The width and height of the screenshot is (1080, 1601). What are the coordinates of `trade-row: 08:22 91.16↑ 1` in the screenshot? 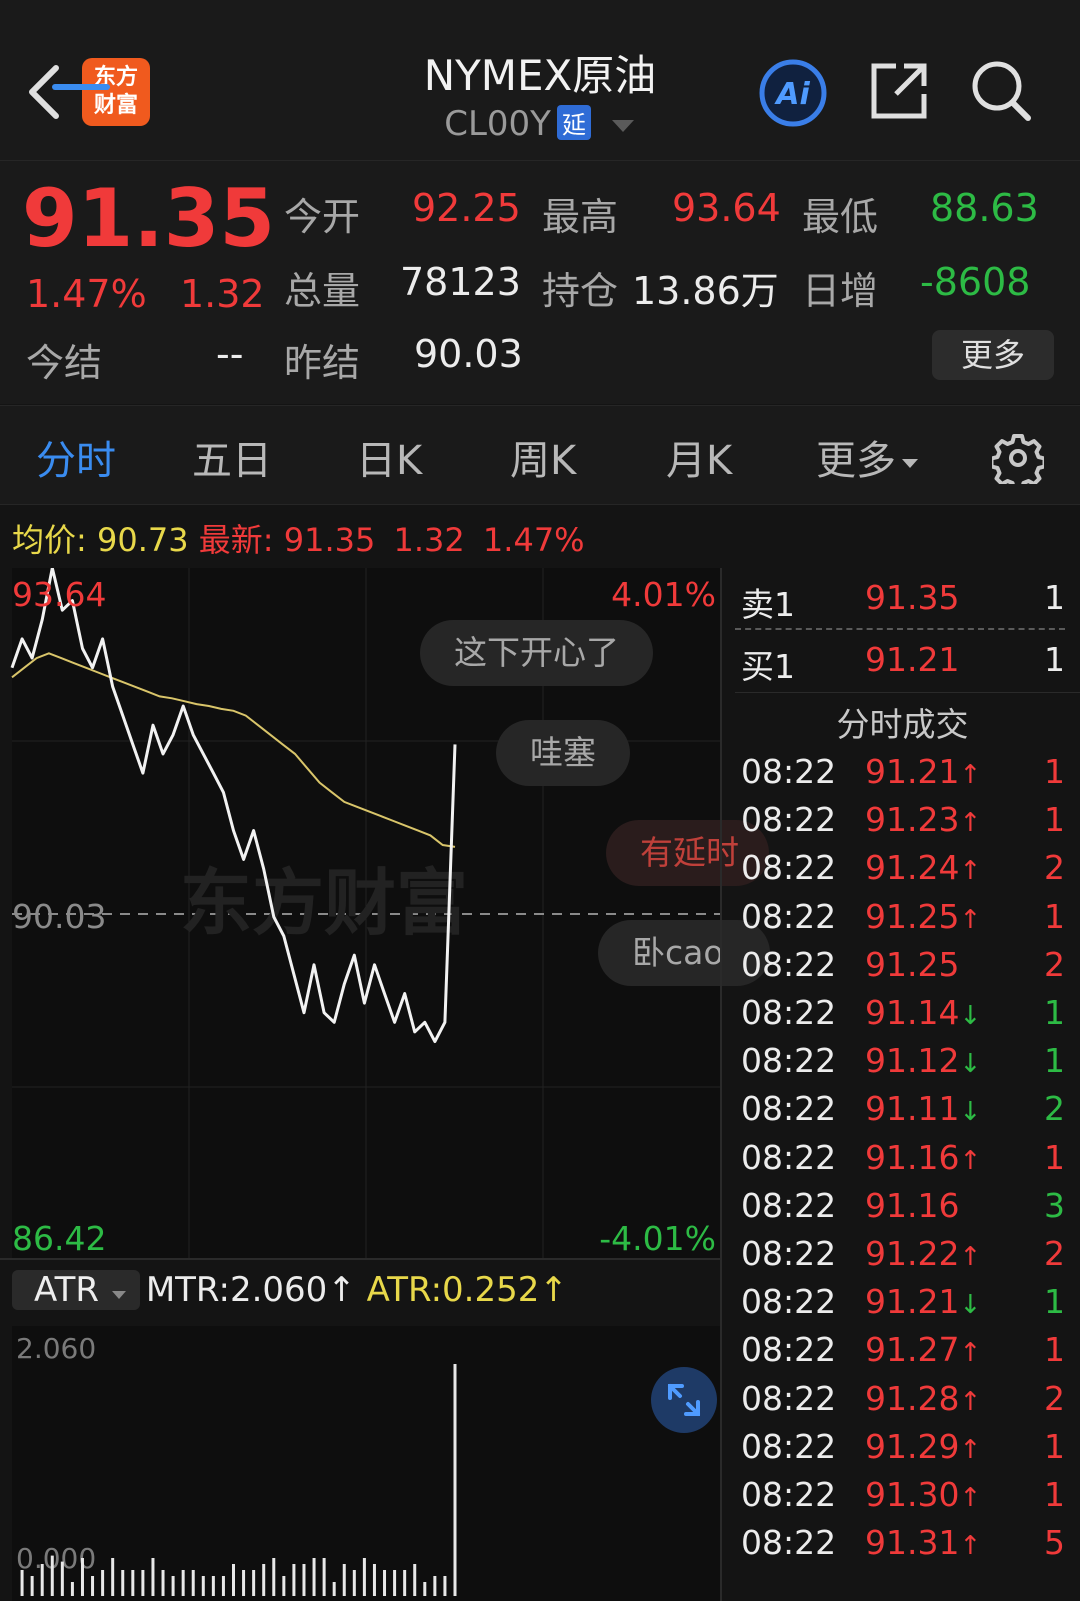 It's located at (905, 1162).